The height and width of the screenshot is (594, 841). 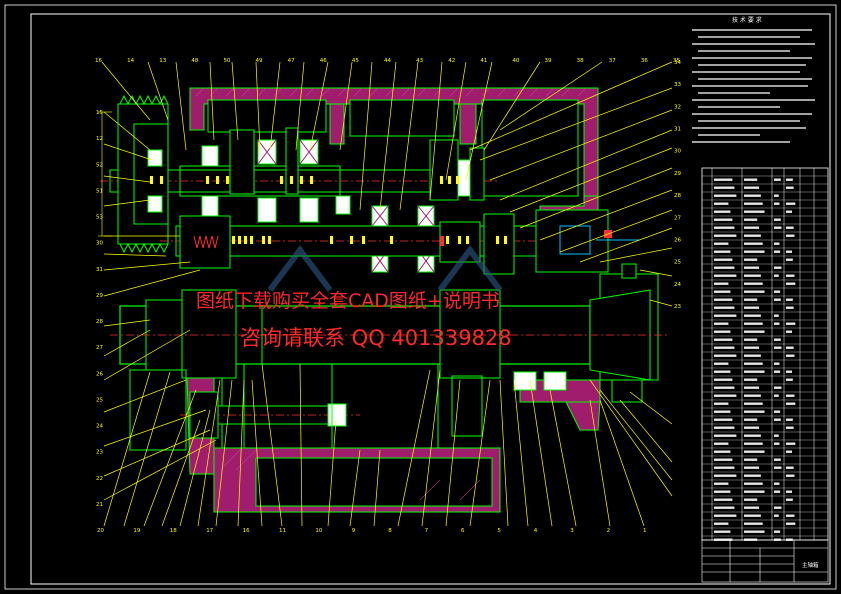 What do you see at coordinates (644, 61) in the screenshot?
I see `balloon-number: 36` at bounding box center [644, 61].